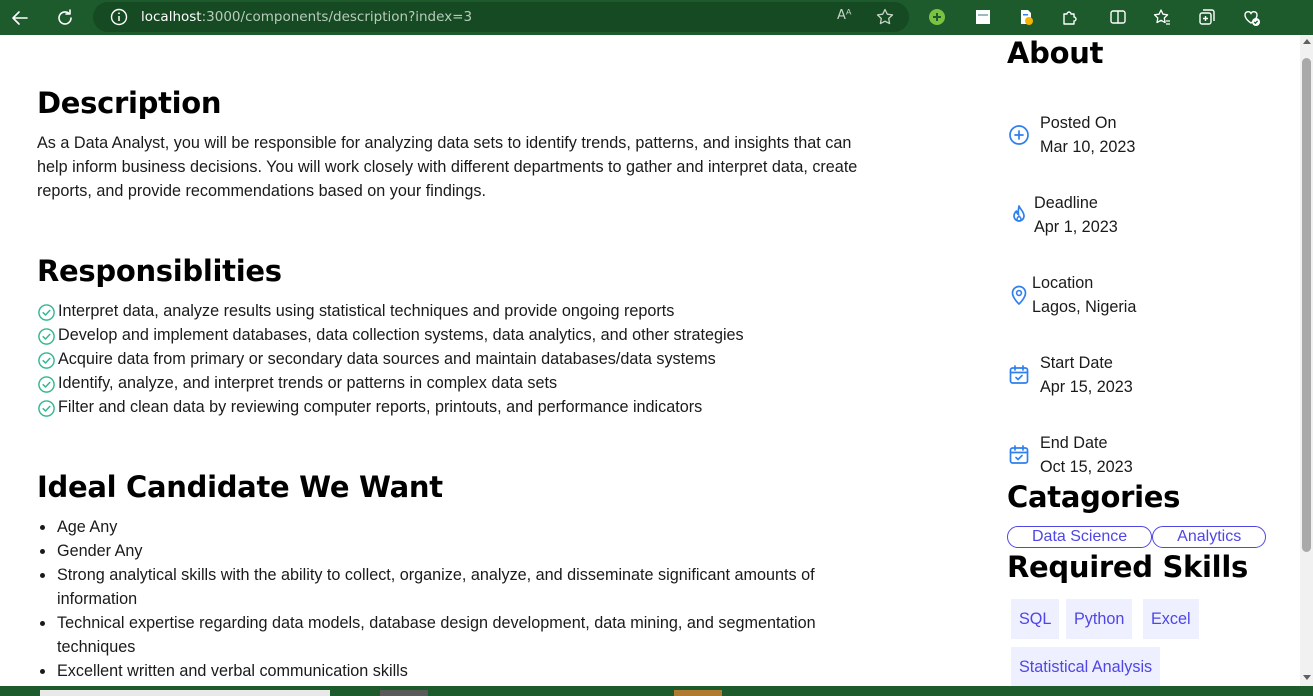 This screenshot has width=1313, height=696. Describe the element at coordinates (65, 18) in the screenshot. I see `refresh-icon` at that location.